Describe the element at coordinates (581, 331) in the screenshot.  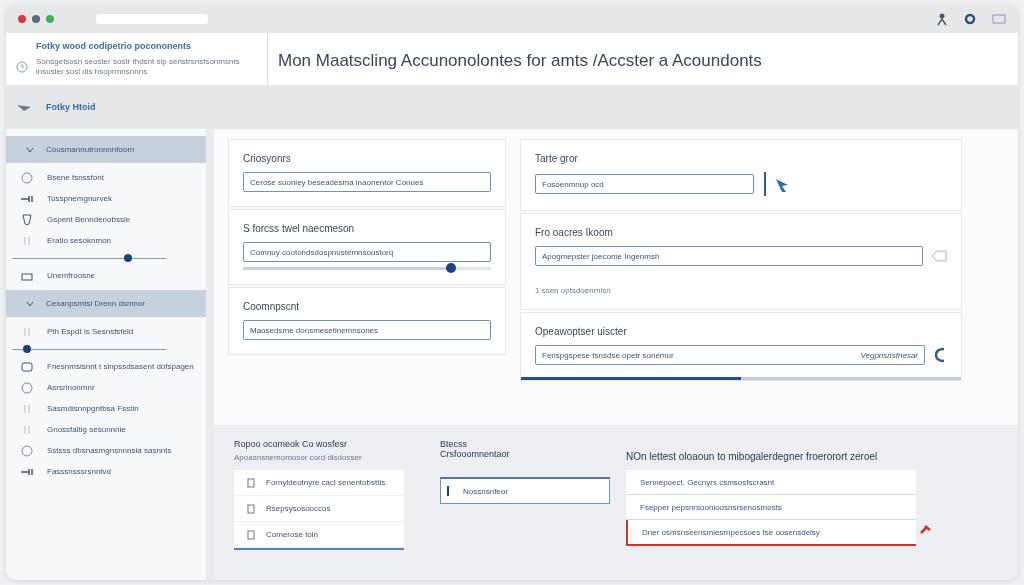
I see `card-title: Opeawoptser uiscter` at that location.